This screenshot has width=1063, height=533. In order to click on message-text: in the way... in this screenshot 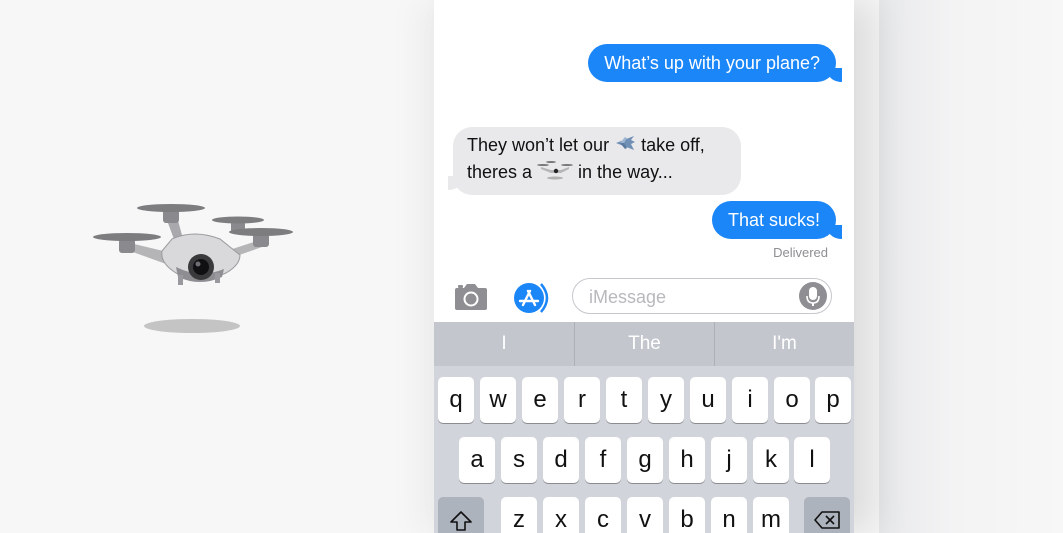, I will do `click(623, 172)`.